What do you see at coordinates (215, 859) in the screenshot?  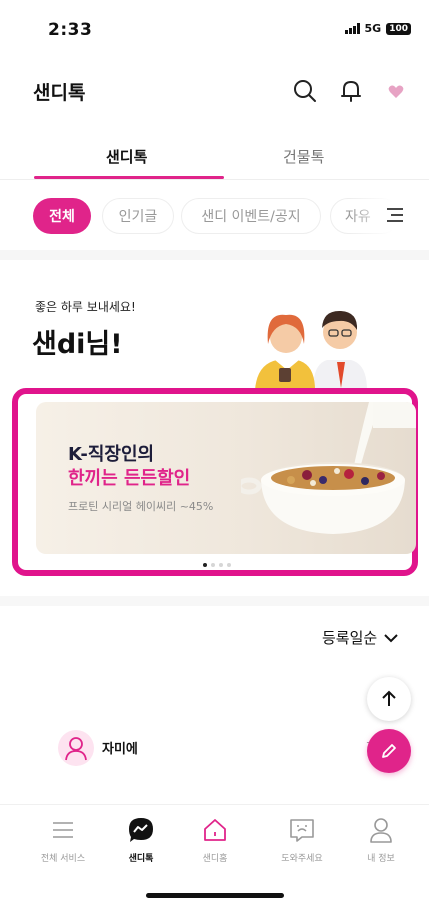 I see `nav-label: 샌디홈` at bounding box center [215, 859].